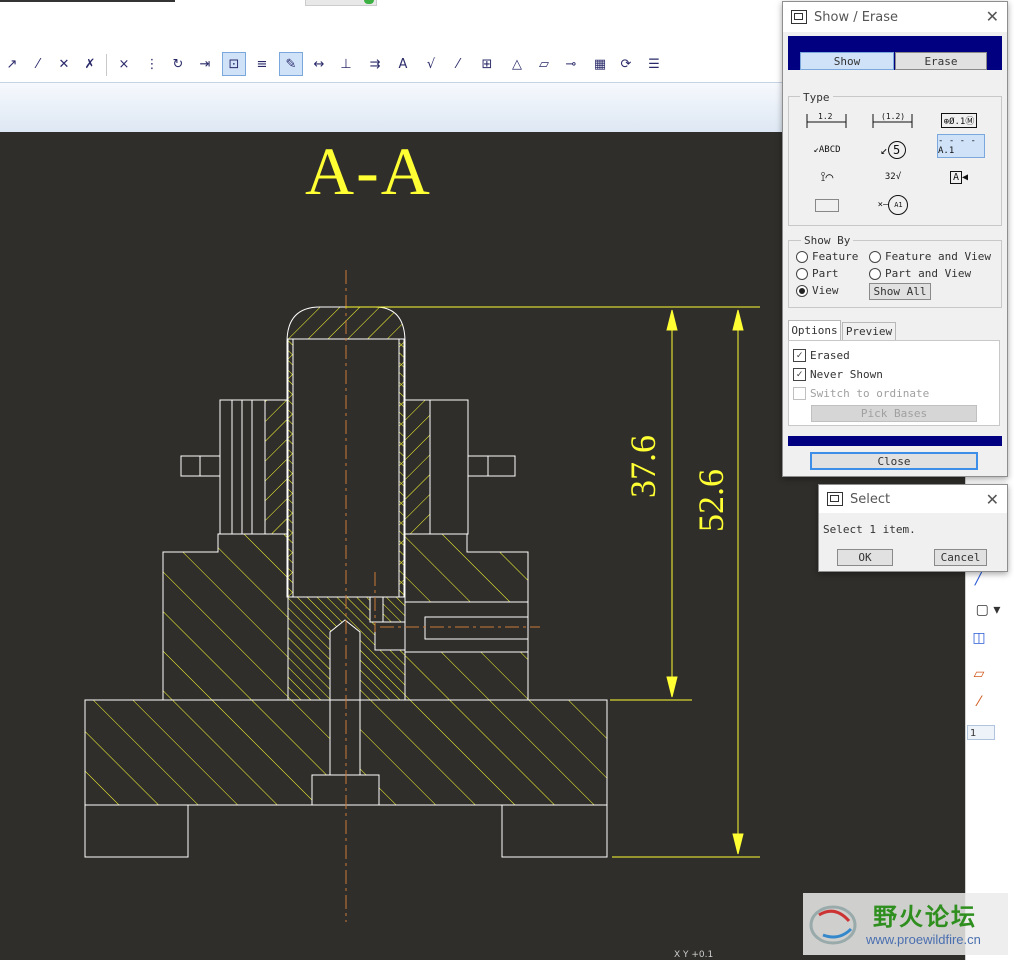 The height and width of the screenshot is (960, 1014). Describe the element at coordinates (64, 64) in the screenshot. I see `erase-annotations-icon: ✕` at that location.